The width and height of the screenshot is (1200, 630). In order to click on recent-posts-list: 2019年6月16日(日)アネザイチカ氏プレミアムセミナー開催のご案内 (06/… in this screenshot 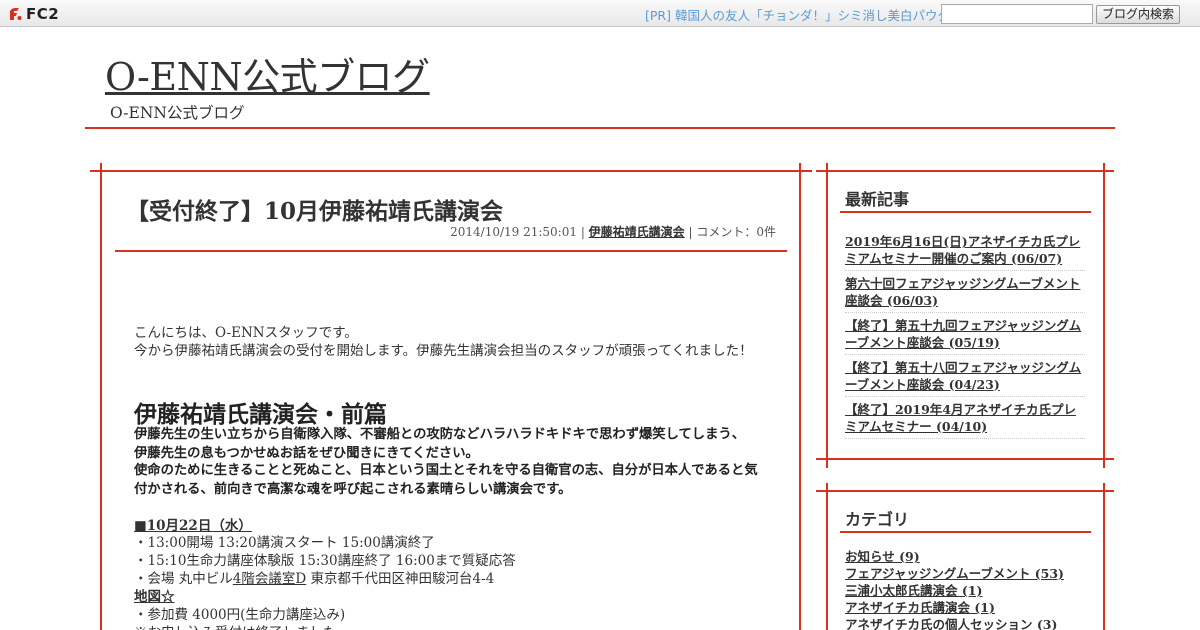, I will do `click(965, 337)`.